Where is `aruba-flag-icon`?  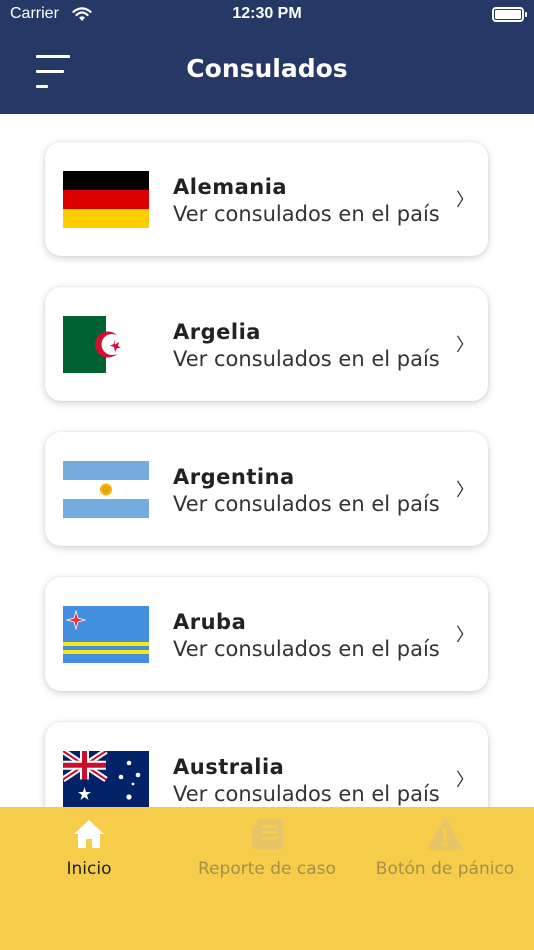
aruba-flag-icon is located at coordinates (106, 634).